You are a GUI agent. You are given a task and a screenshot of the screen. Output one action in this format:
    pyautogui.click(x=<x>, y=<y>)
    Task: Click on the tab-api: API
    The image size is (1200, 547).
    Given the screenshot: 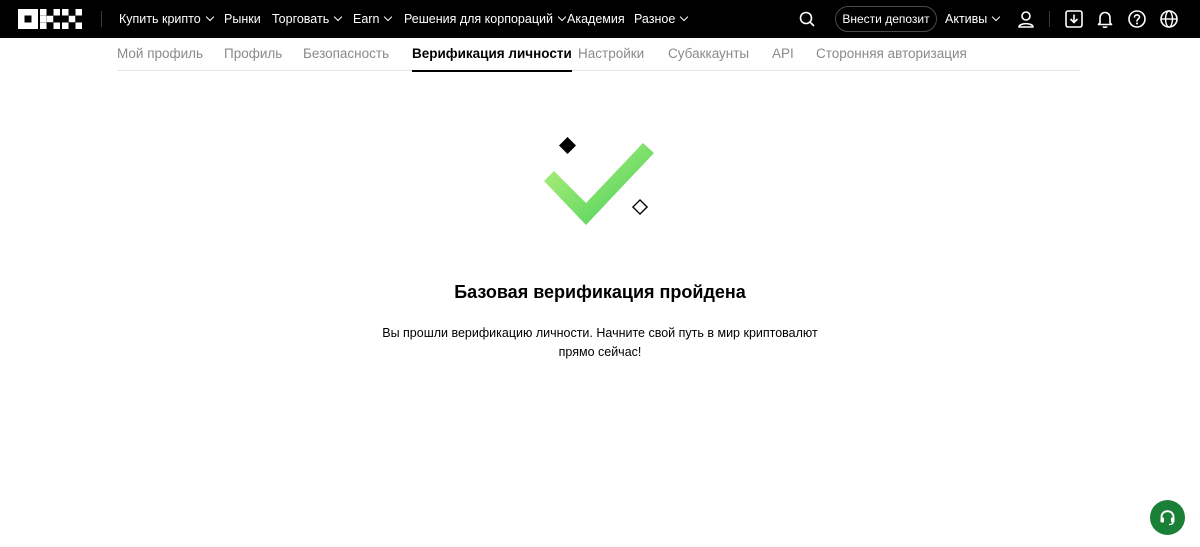 What is the action you would take?
    pyautogui.click(x=783, y=54)
    